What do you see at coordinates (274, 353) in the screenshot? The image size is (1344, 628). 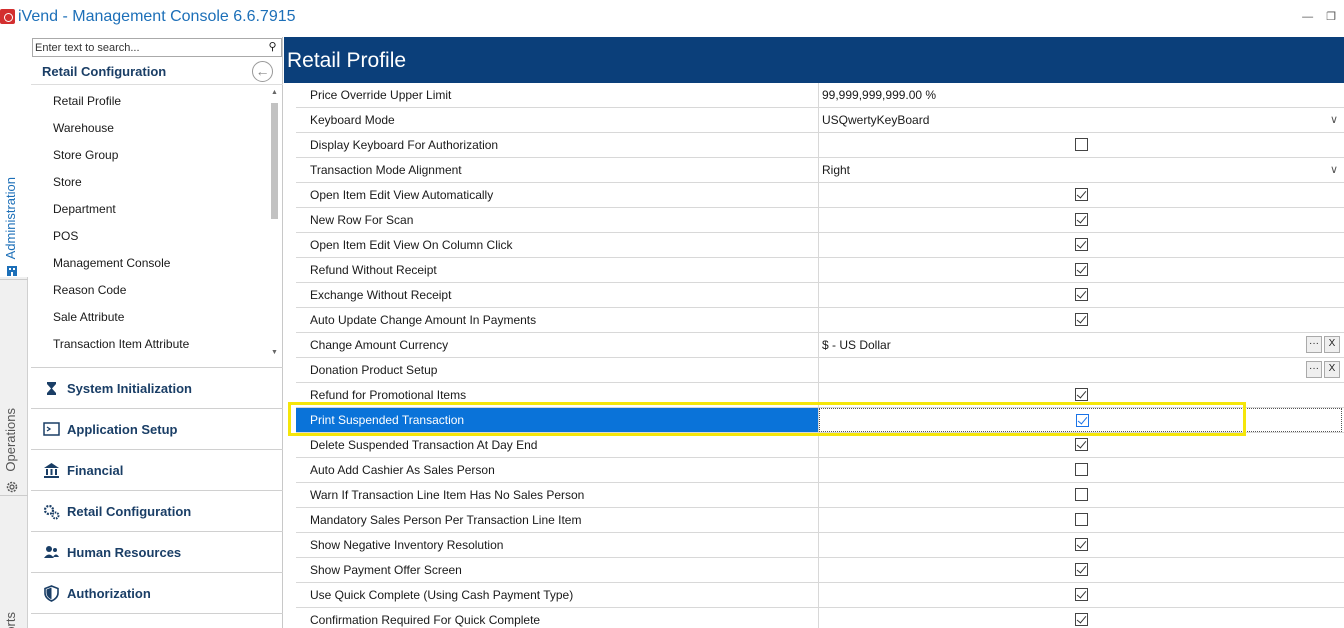 I see `scroll-down-icon: ▼` at bounding box center [274, 353].